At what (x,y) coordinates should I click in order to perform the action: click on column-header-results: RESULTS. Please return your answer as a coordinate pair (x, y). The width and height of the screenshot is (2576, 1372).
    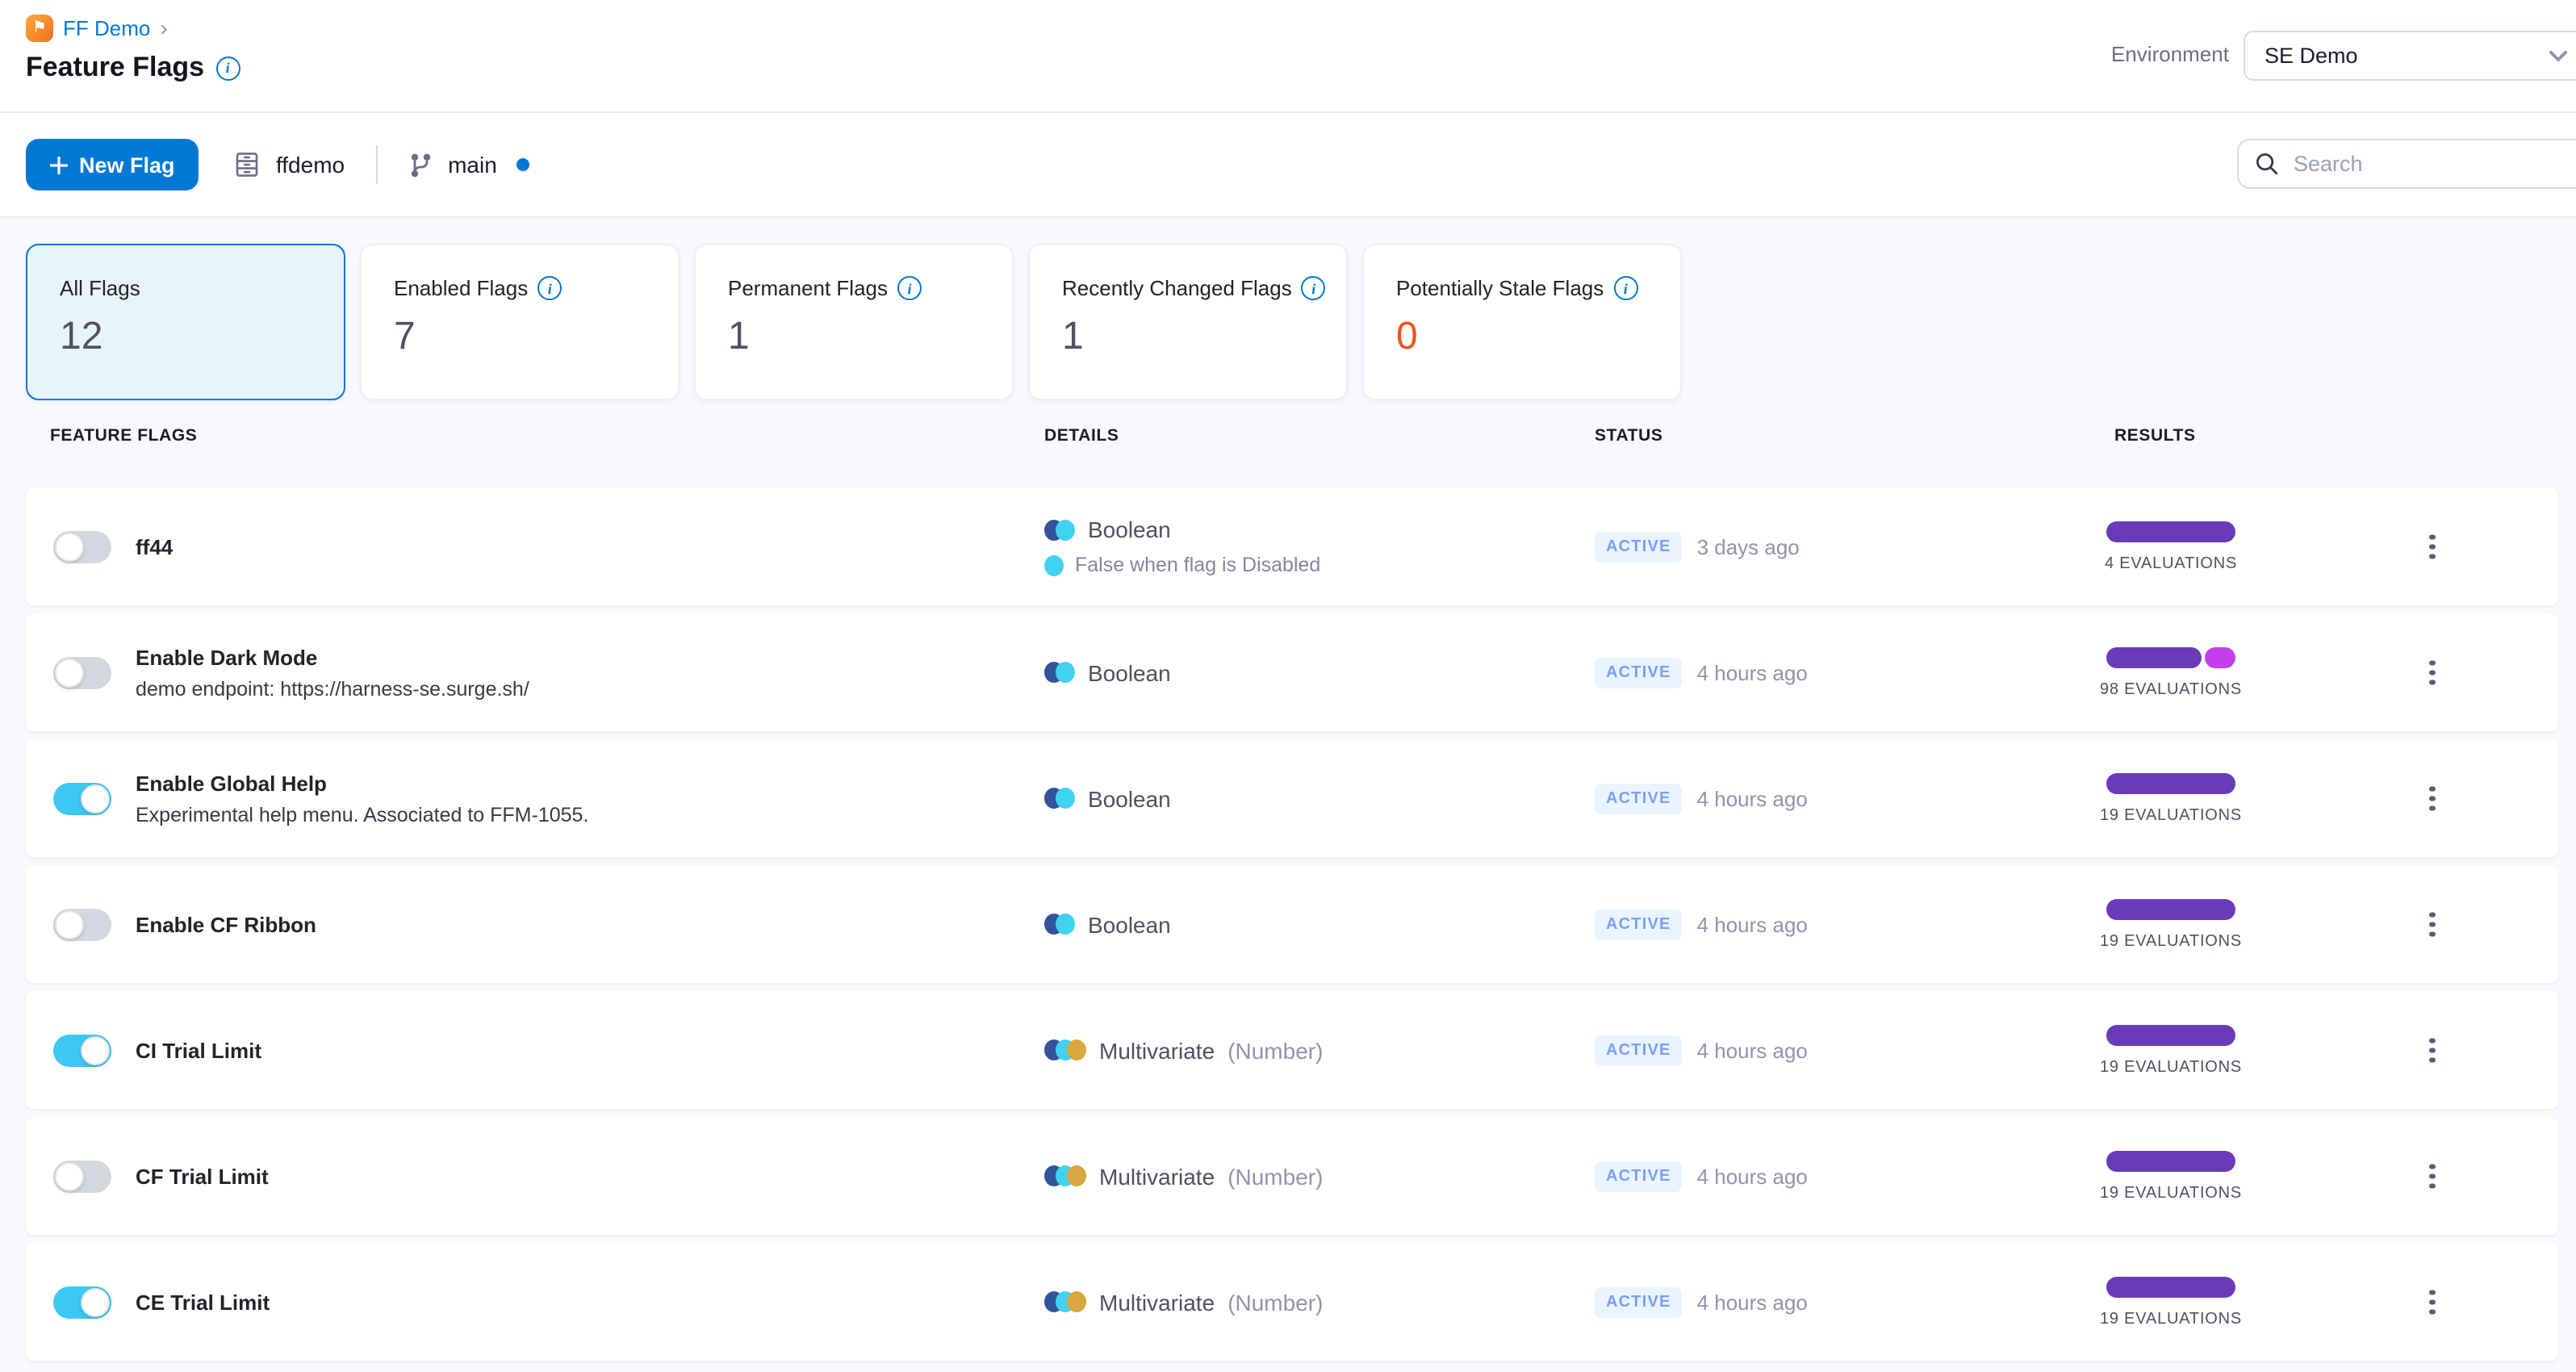
    Looking at the image, I should click on (2155, 435).